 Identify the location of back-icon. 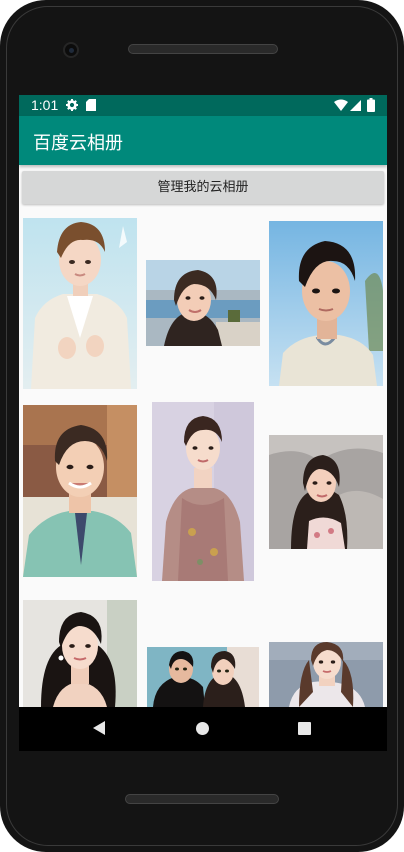
(99, 728).